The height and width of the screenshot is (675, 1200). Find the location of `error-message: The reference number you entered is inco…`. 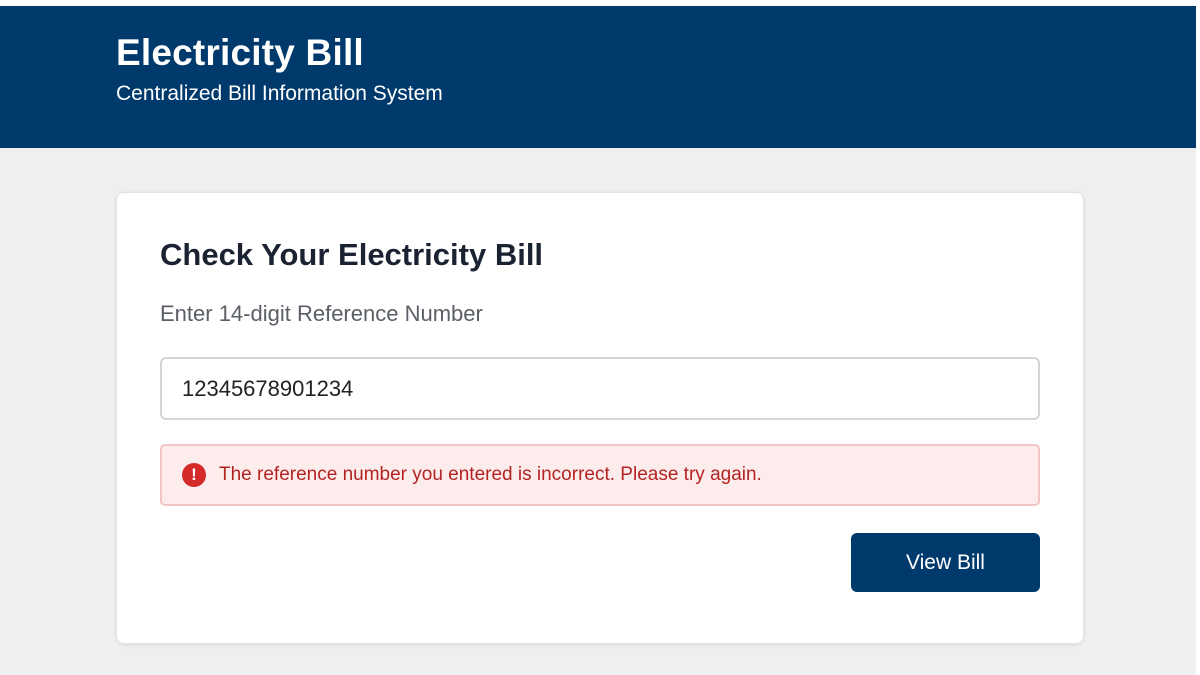

error-message: The reference number you entered is inco… is located at coordinates (490, 474).